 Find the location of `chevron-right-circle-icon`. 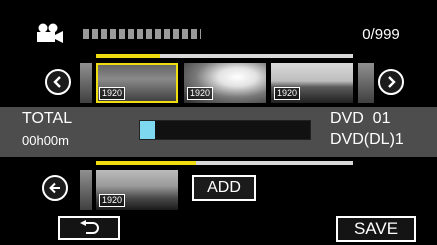

chevron-right-circle-icon is located at coordinates (392, 82).